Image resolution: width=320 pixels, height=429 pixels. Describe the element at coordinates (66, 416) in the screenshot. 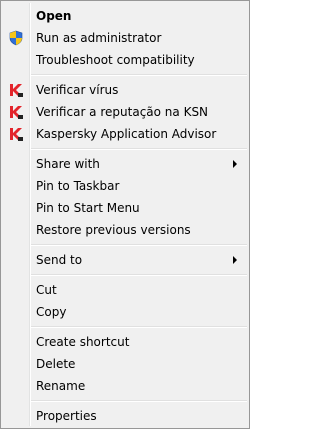

I see `menu-item-properties-label: Properties` at that location.